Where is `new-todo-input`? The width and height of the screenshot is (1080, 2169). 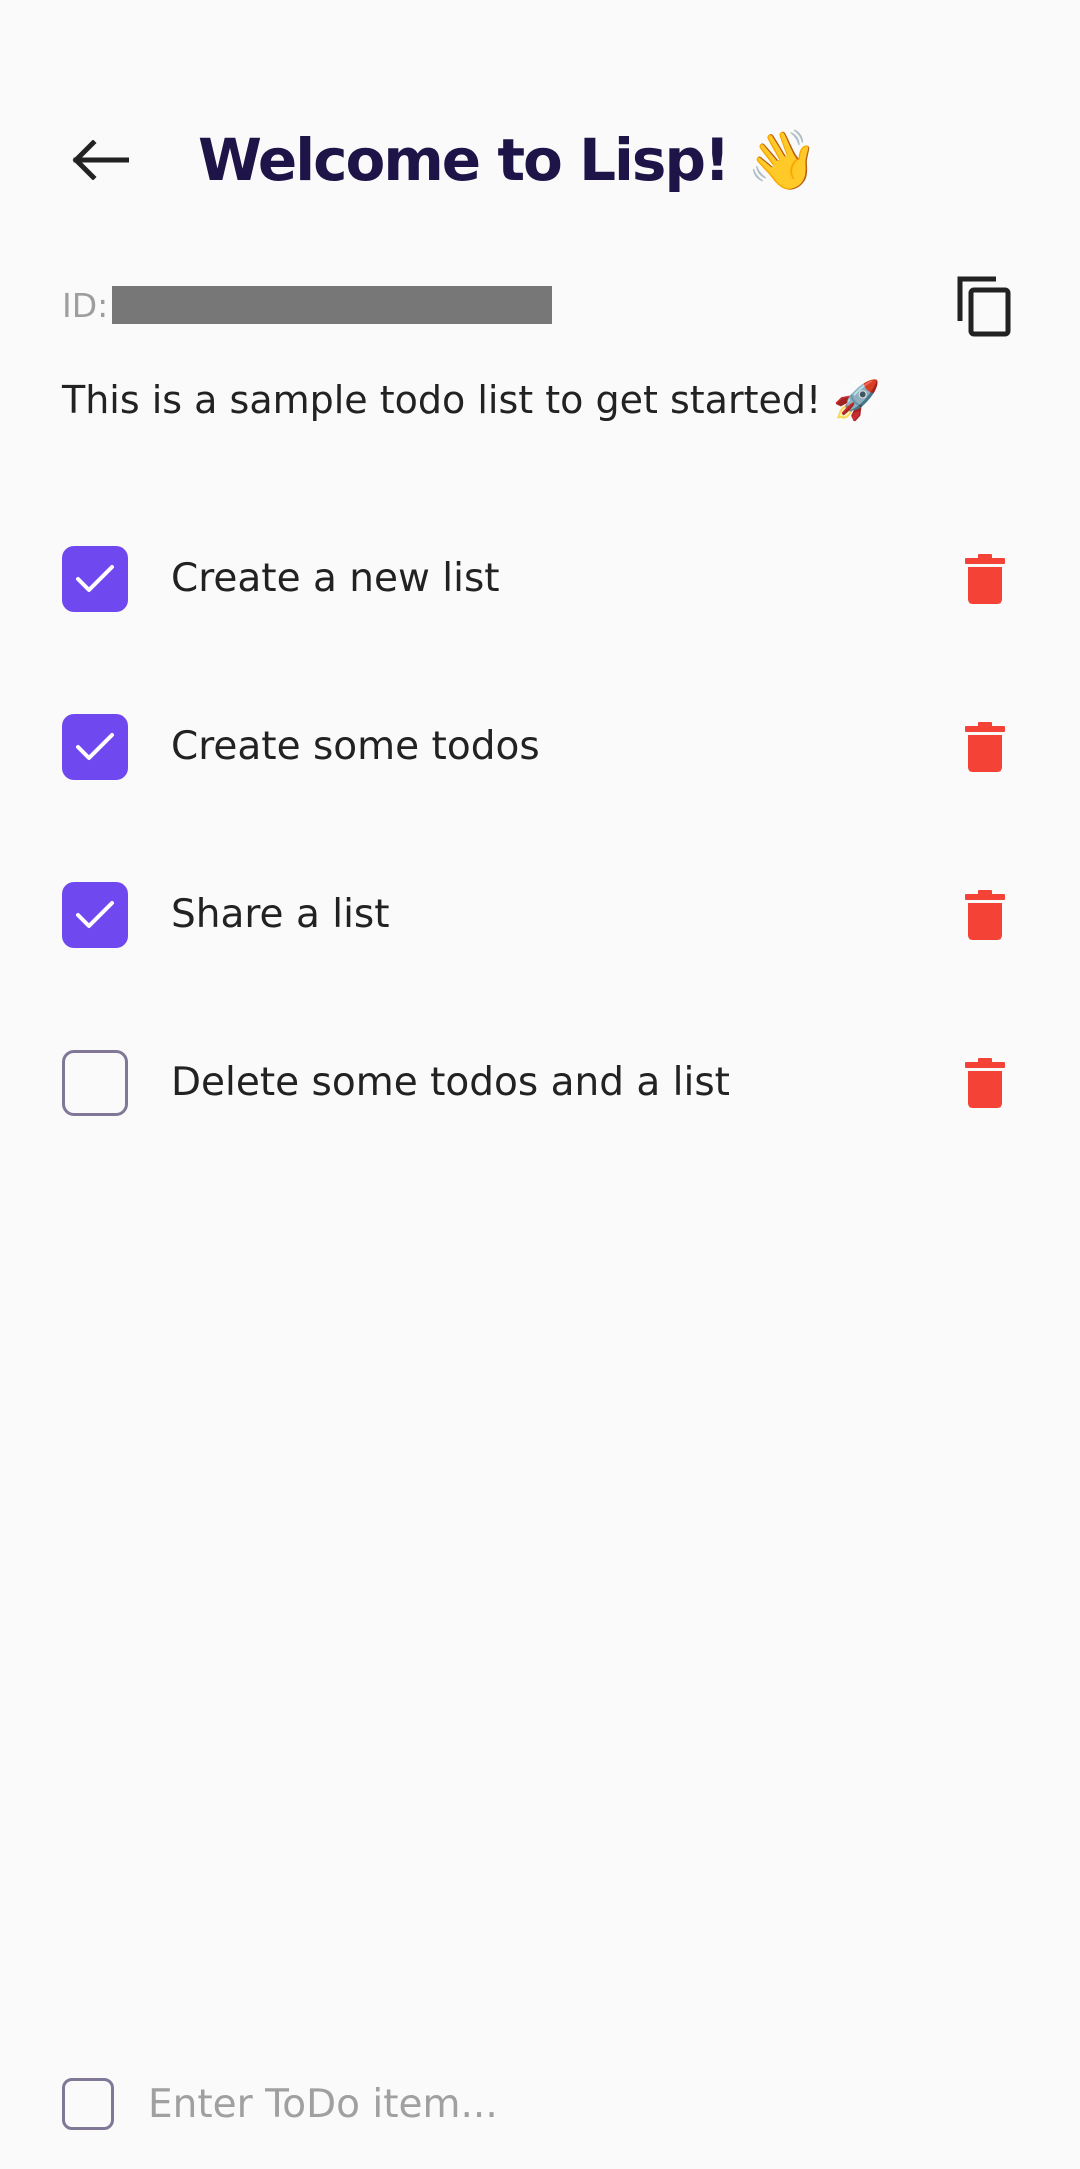
new-todo-input is located at coordinates (548, 2104).